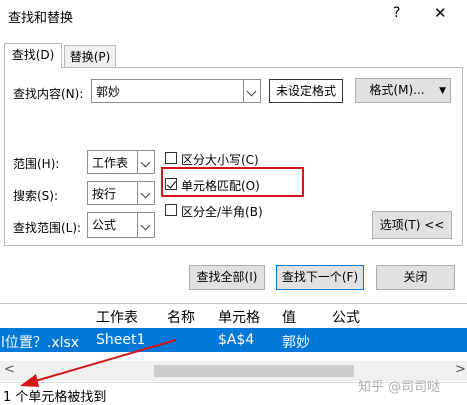 The image size is (467, 405). I want to click on tab-find: 查找(D), so click(33, 55).